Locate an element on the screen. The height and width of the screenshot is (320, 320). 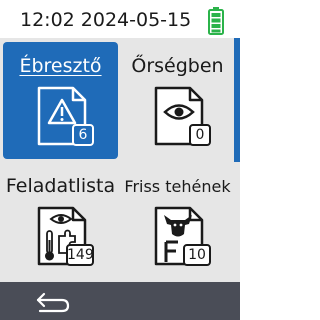
tile-orsegben: Őrségben 0 is located at coordinates (177, 100).